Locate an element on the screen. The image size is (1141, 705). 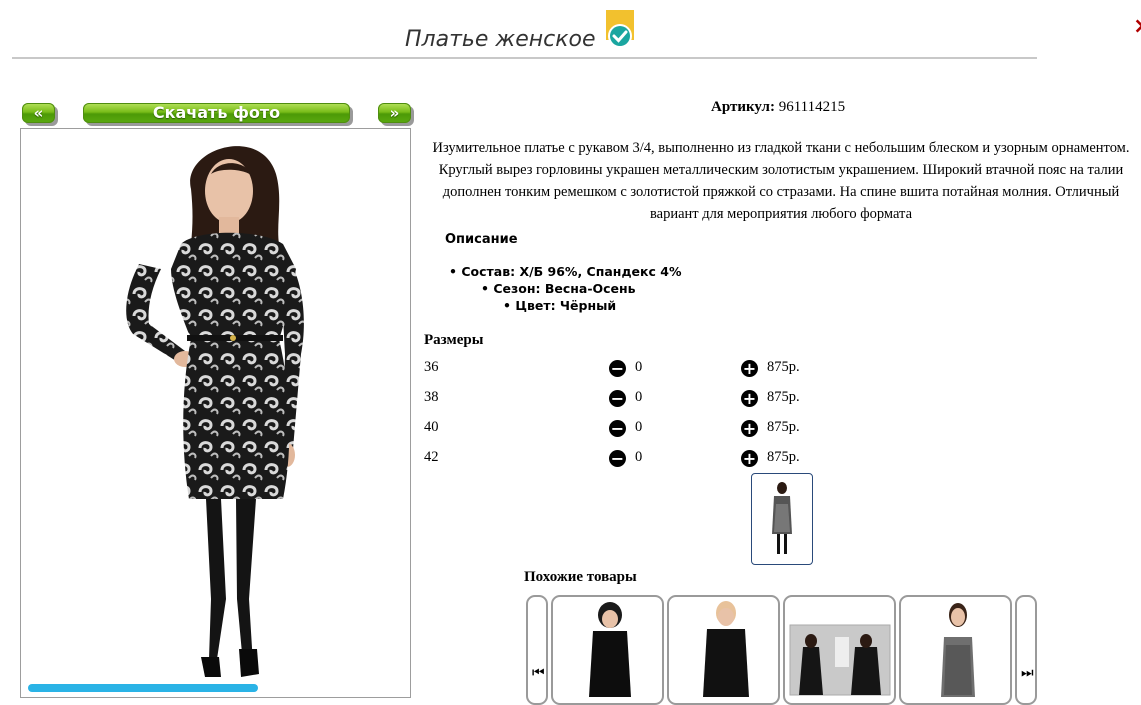
spec-color: • Цвет: Чёрный is located at coordinates (560, 305).